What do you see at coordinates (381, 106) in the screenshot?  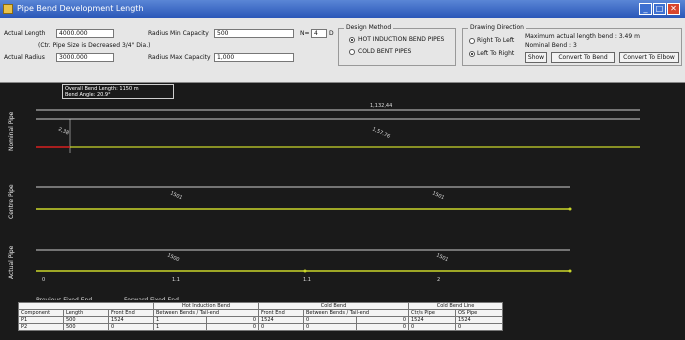 I see `nominal-dim-text: 1,132,44` at bounding box center [381, 106].